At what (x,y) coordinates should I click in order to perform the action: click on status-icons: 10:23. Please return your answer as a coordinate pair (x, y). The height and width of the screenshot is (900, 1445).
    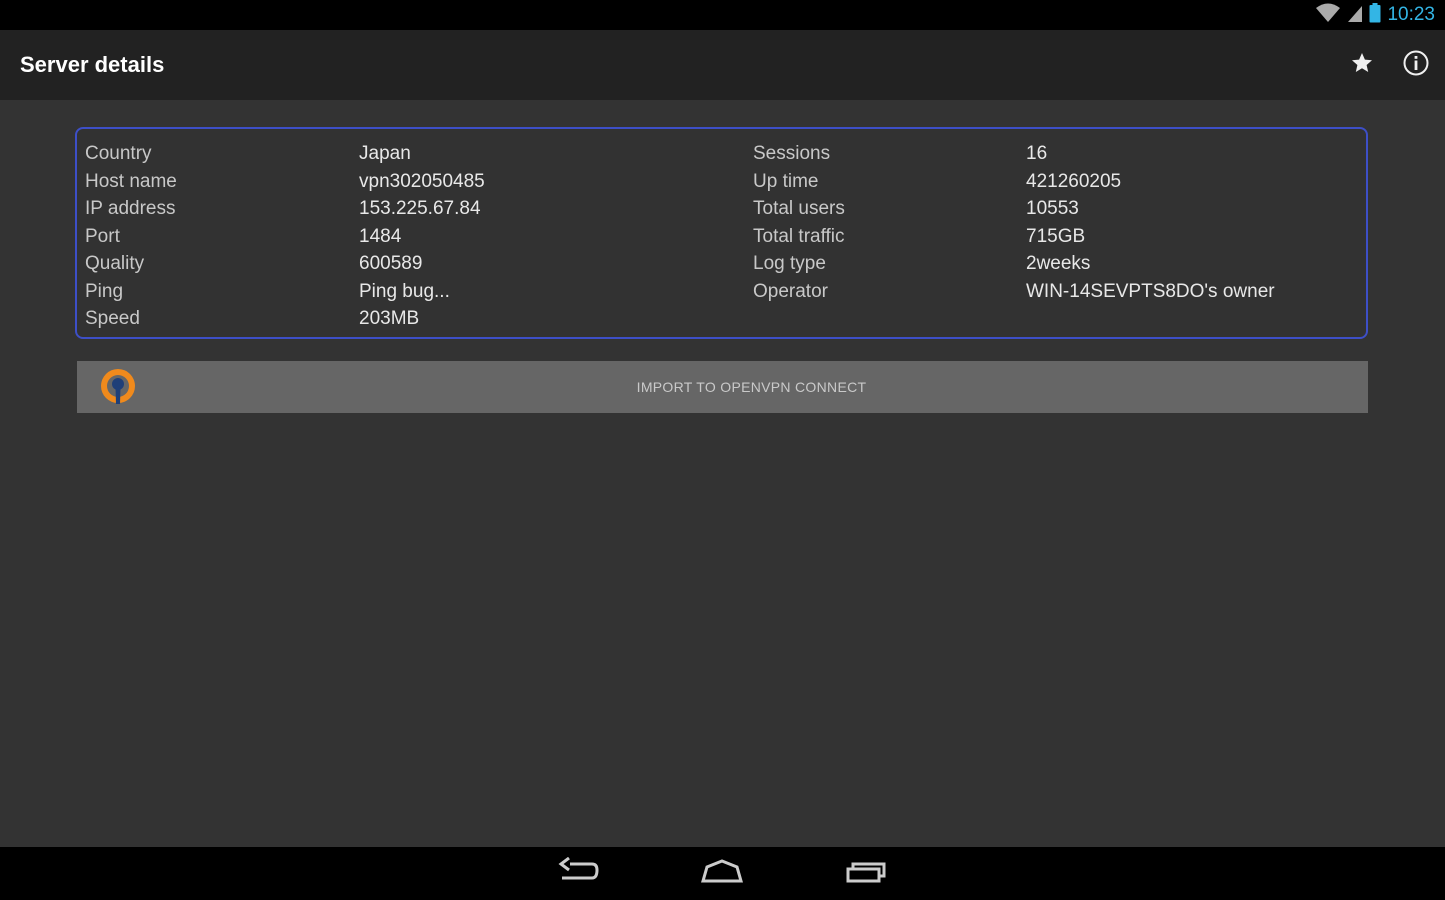
    Looking at the image, I should click on (1375, 15).